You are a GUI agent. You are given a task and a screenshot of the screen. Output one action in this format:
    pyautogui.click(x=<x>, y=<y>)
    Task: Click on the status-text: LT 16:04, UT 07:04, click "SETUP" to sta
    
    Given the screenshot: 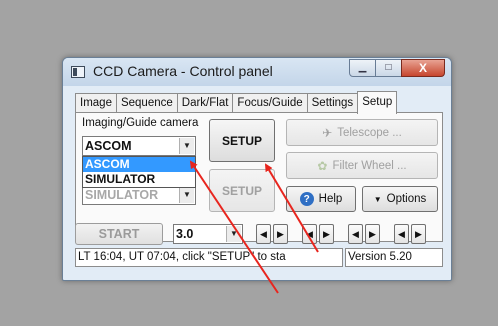 What is the action you would take?
    pyautogui.click(x=209, y=257)
    